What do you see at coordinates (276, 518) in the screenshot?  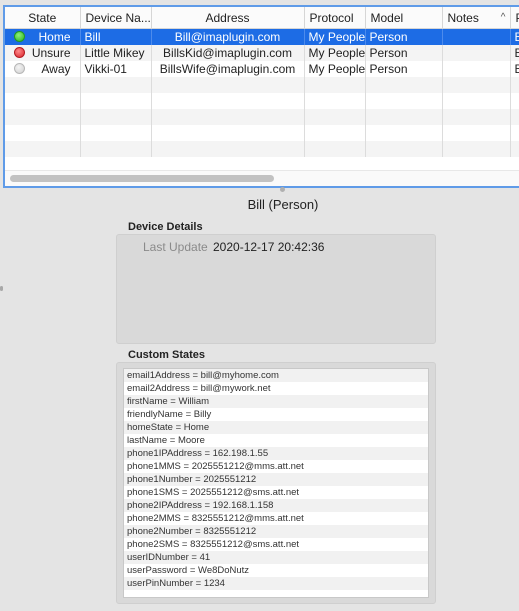 I see `list-item: phone2MMS = 8325551212@mms.att.net` at bounding box center [276, 518].